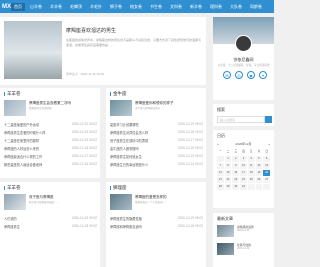 The width and height of the screenshot is (320, 267). Describe the element at coordinates (154, 103) in the screenshot. I see `section-lead-title: 摩羯座爱你和想你的样子` at that location.